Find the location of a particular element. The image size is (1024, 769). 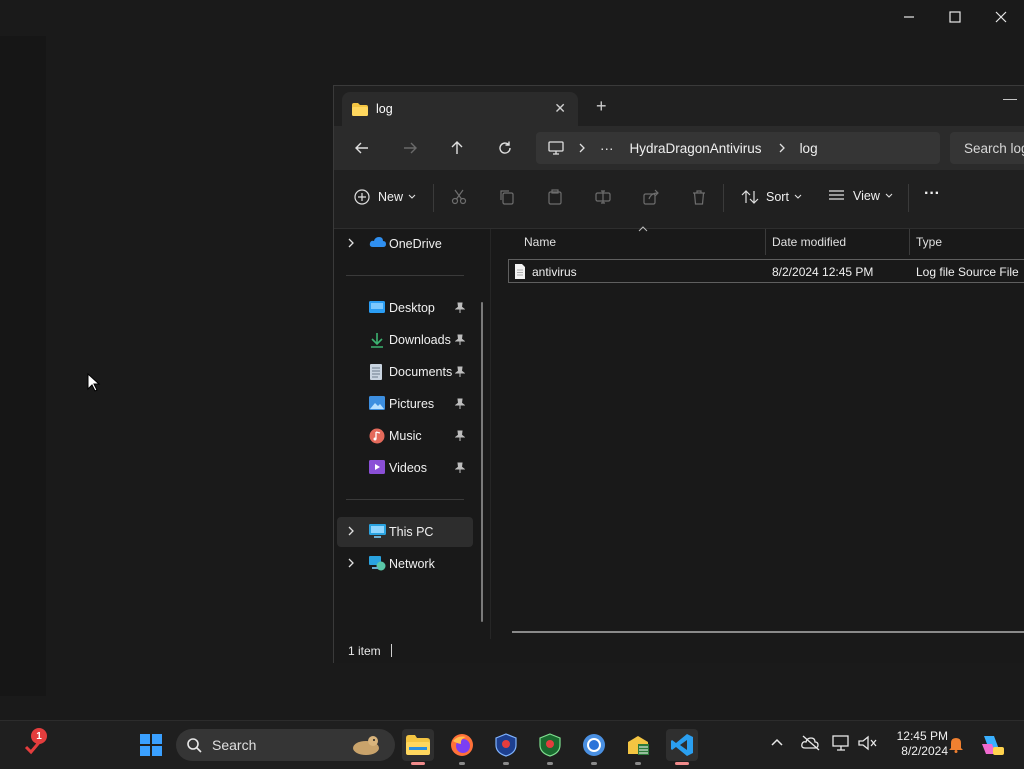

column-header-name: Name is located at coordinates (540, 242).